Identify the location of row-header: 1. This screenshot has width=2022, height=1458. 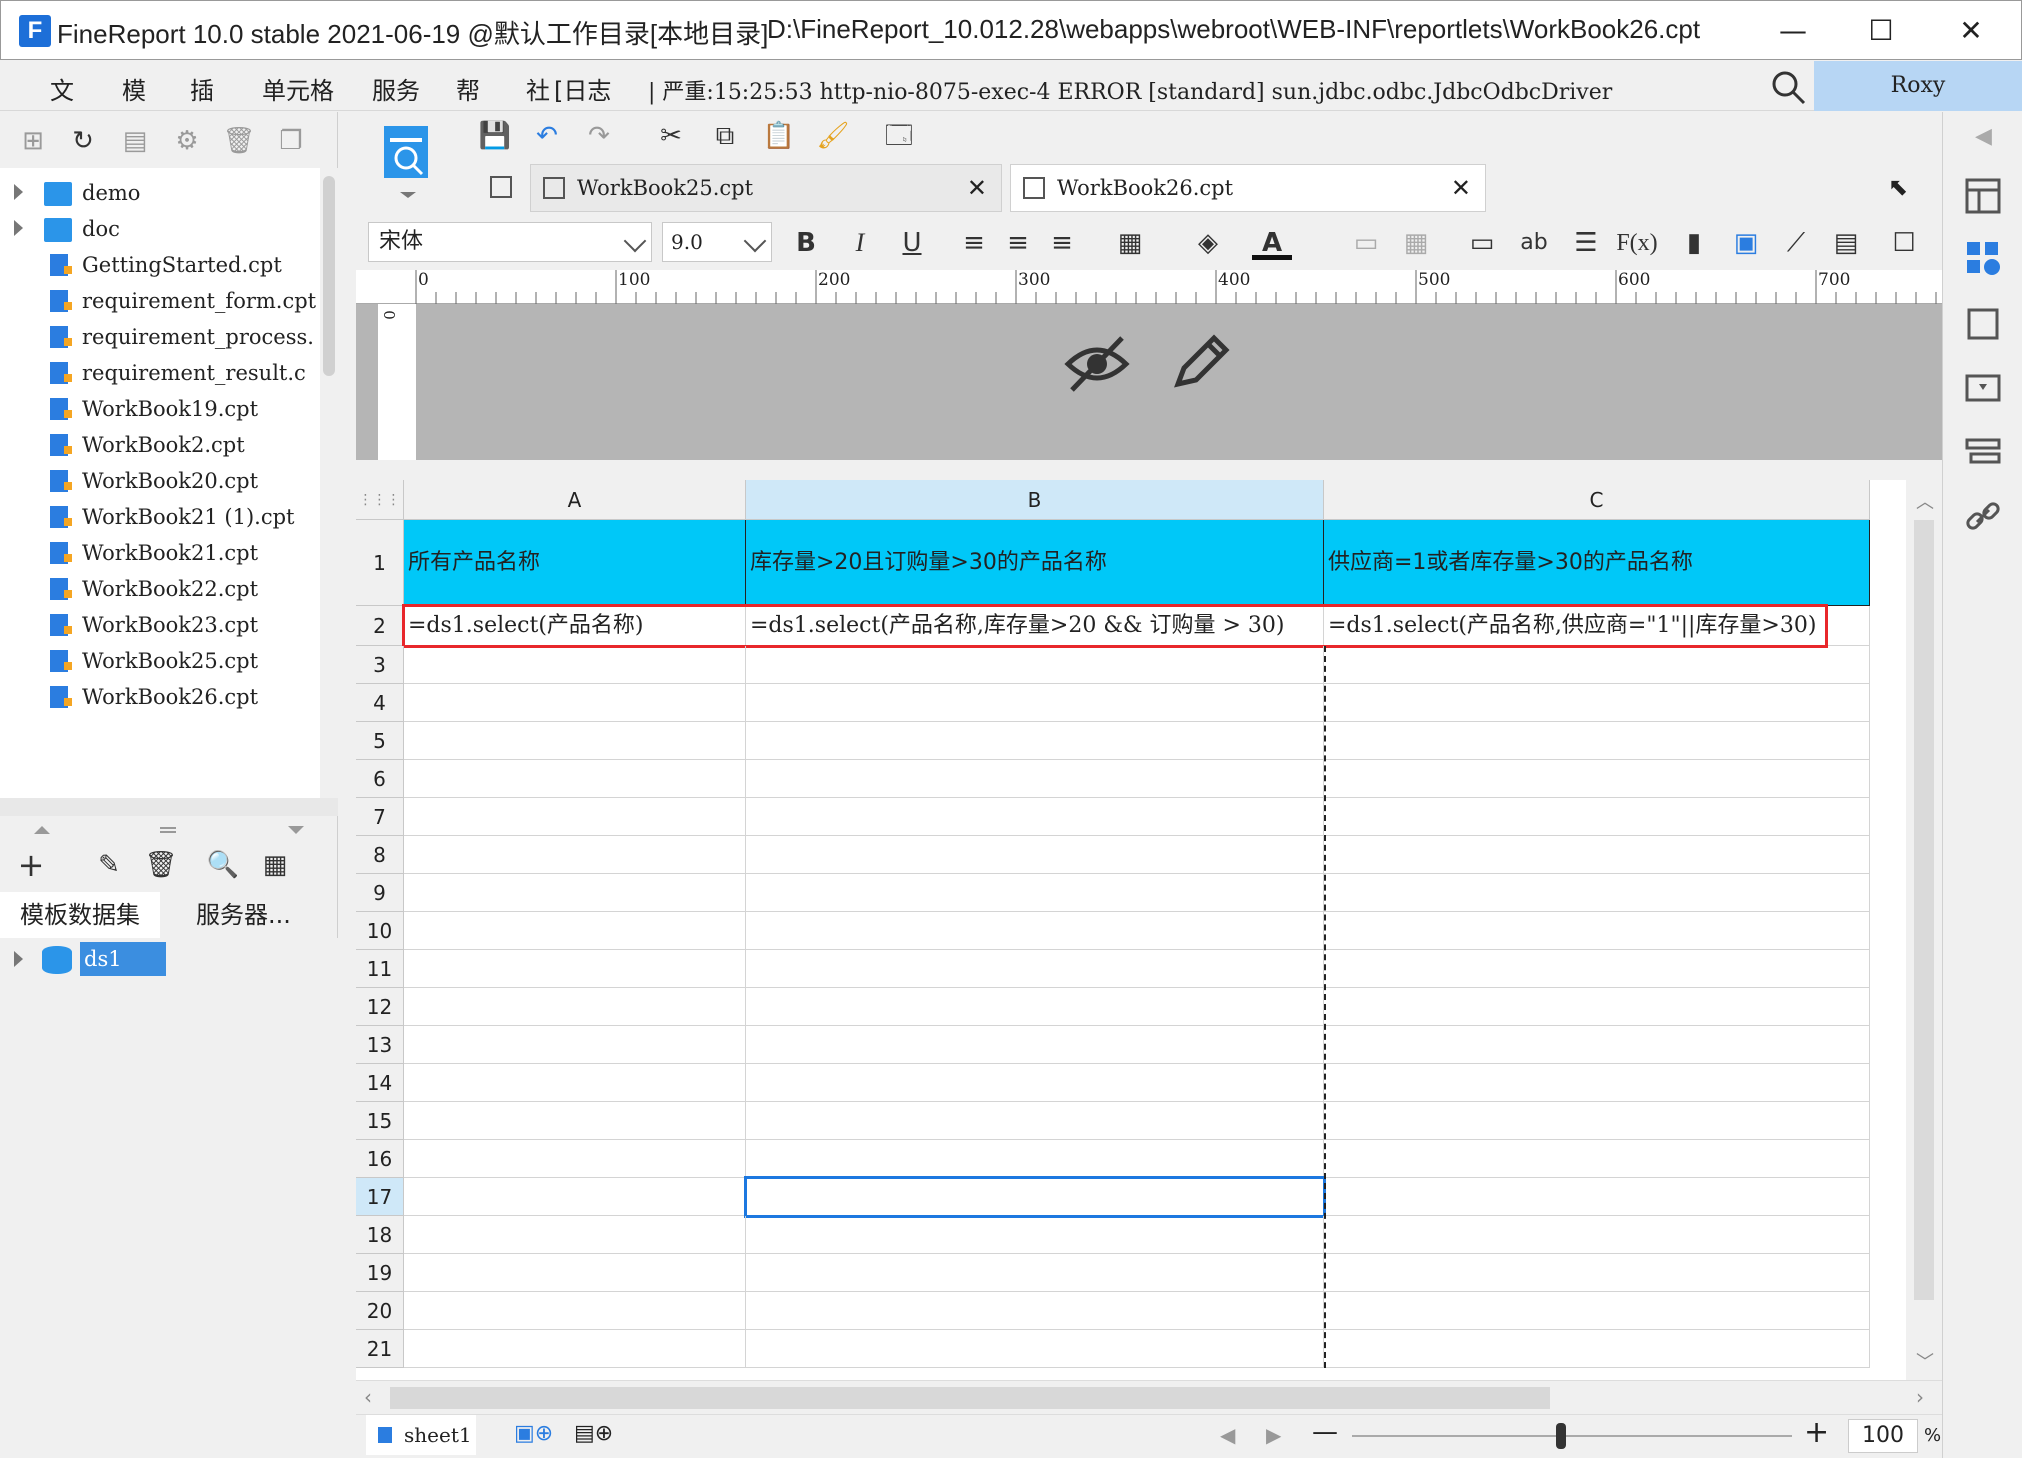
(380, 563).